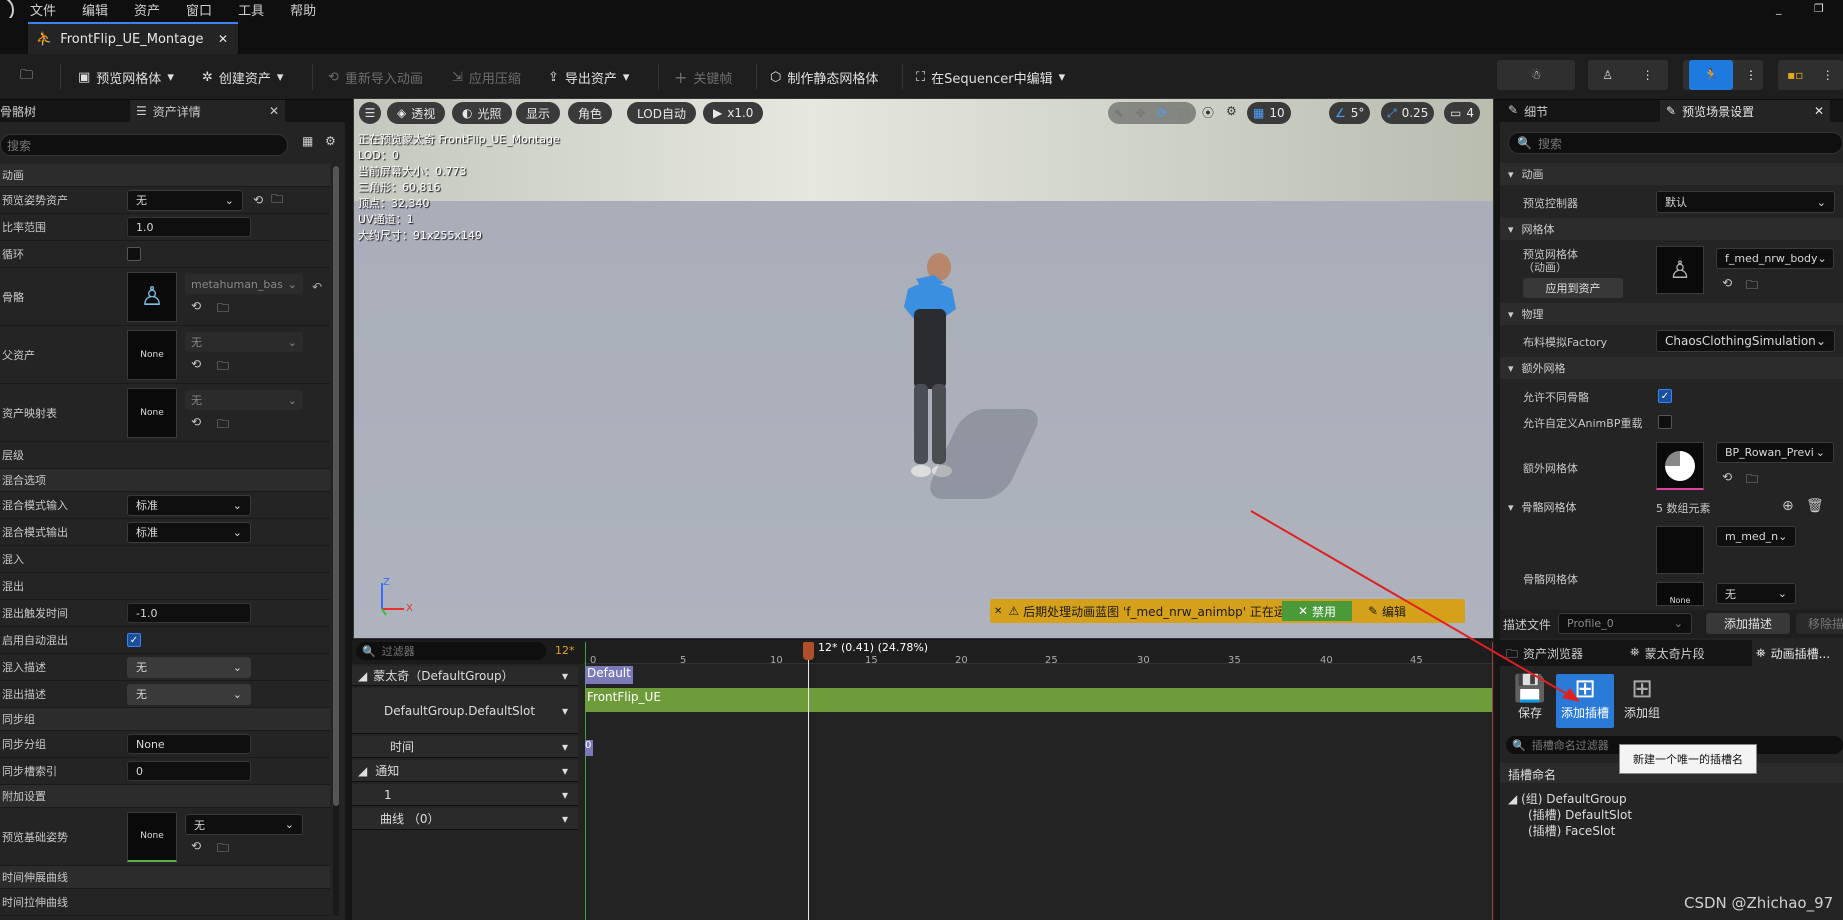 Image resolution: width=1843 pixels, height=920 pixels. I want to click on undo-icon: ↶, so click(317, 287).